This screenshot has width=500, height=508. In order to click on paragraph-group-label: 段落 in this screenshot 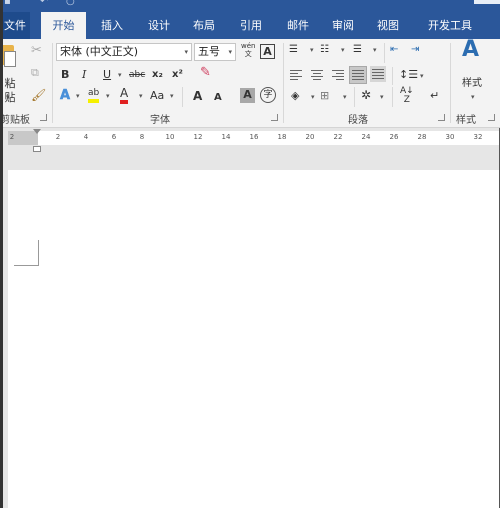, I will do `click(358, 120)`.